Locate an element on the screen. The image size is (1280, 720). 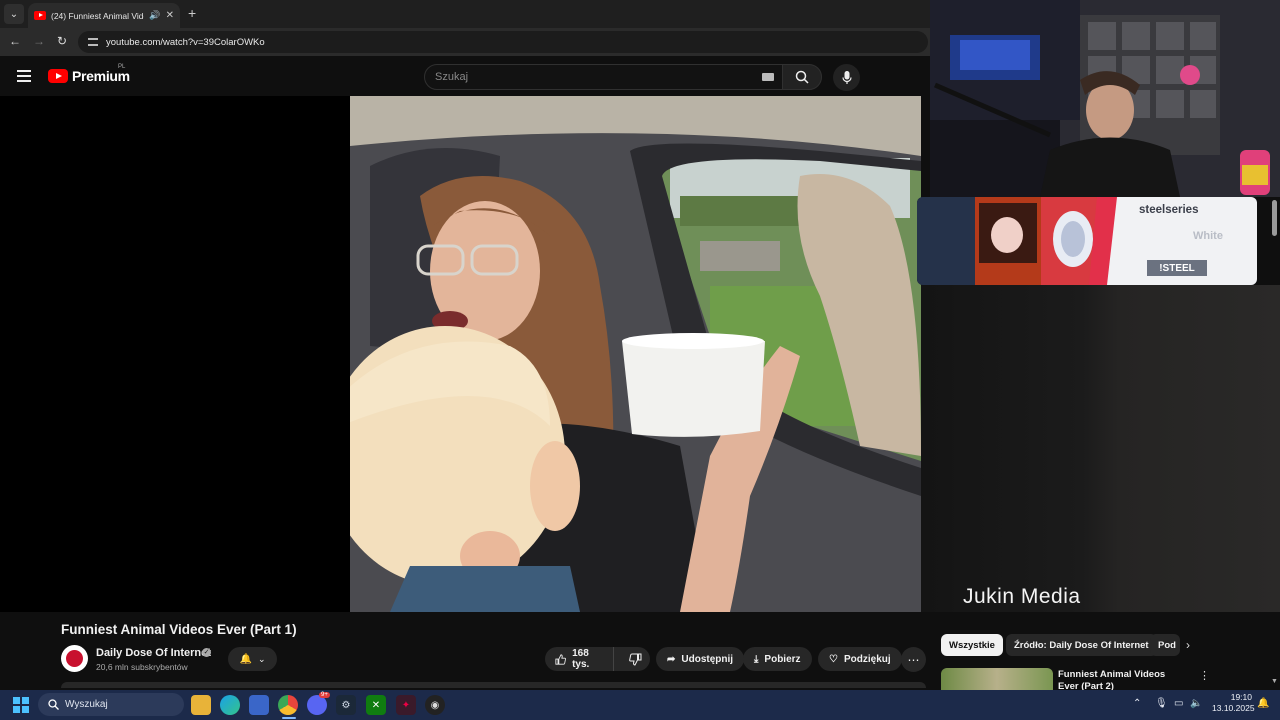
discord-icon: 9+ is located at coordinates (318, 703).